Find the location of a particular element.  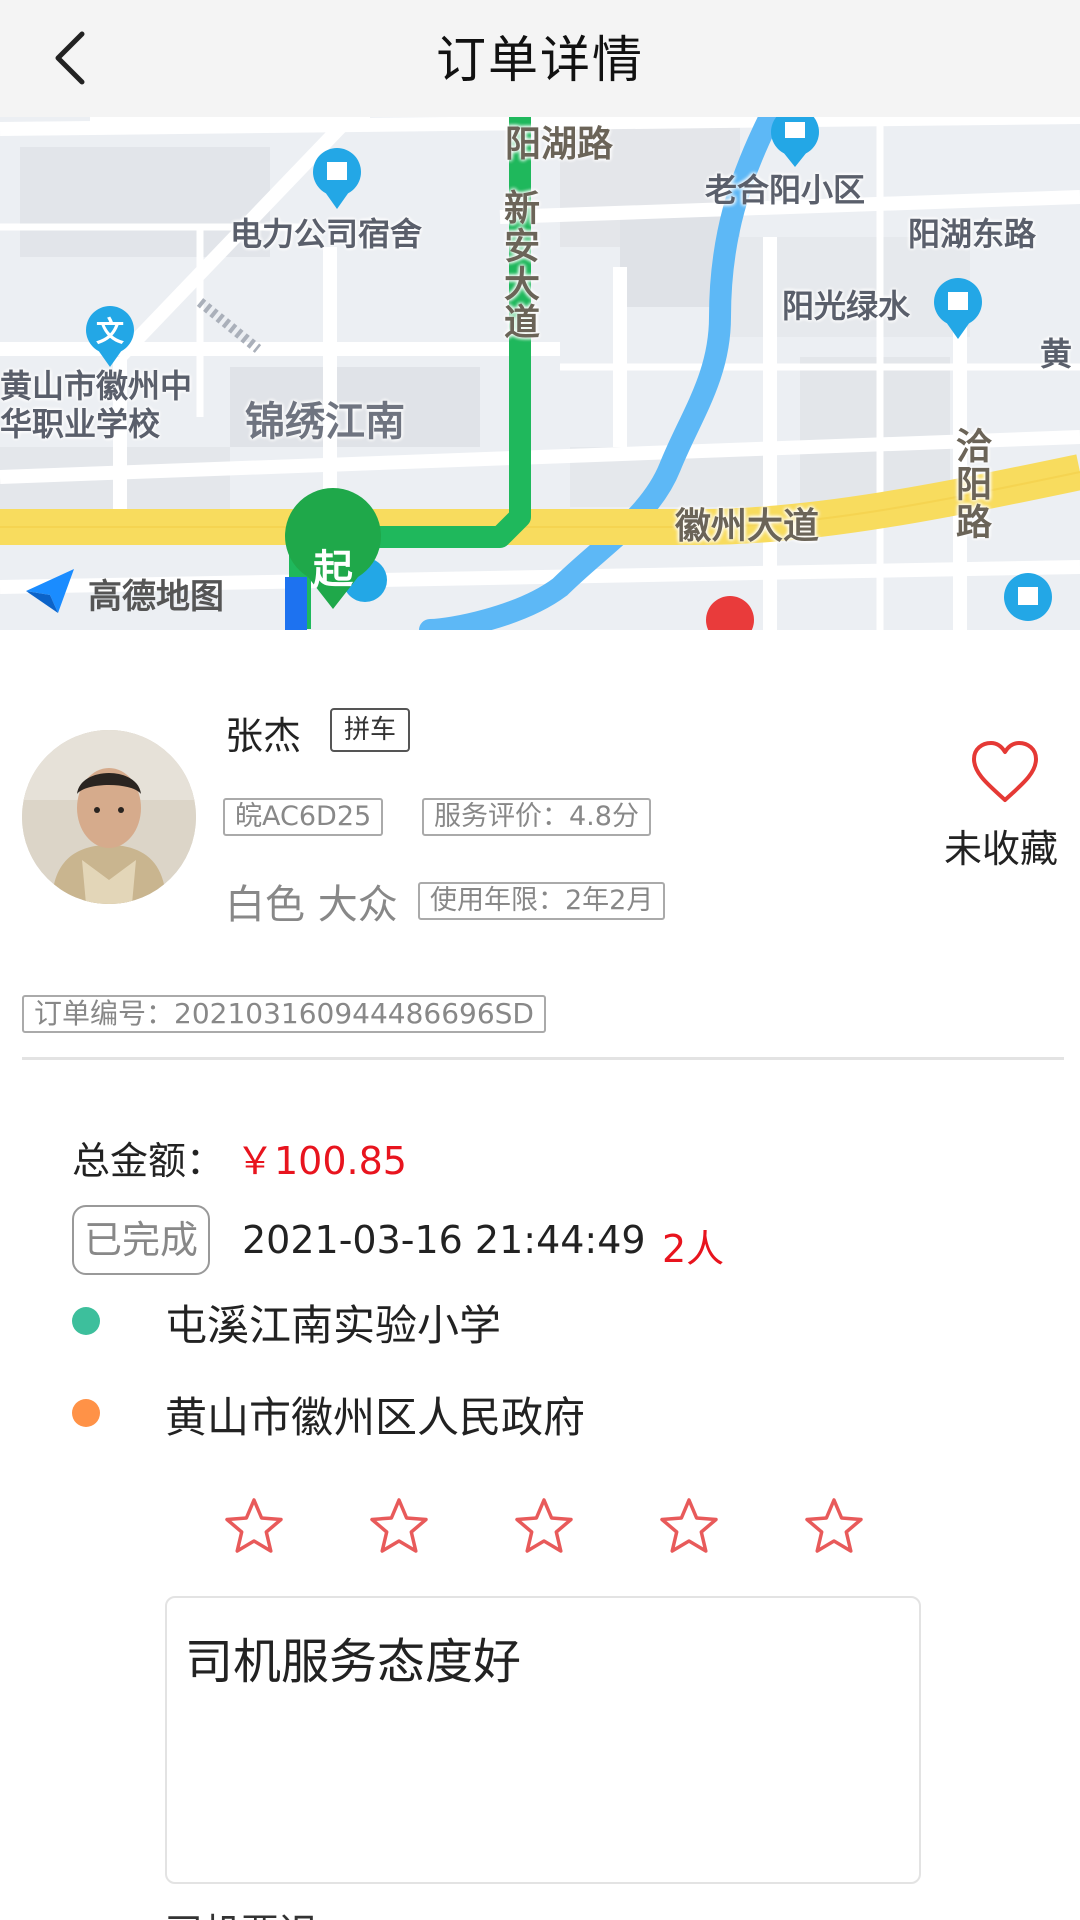

ride-type-badge: 拼车 is located at coordinates (370, 730).